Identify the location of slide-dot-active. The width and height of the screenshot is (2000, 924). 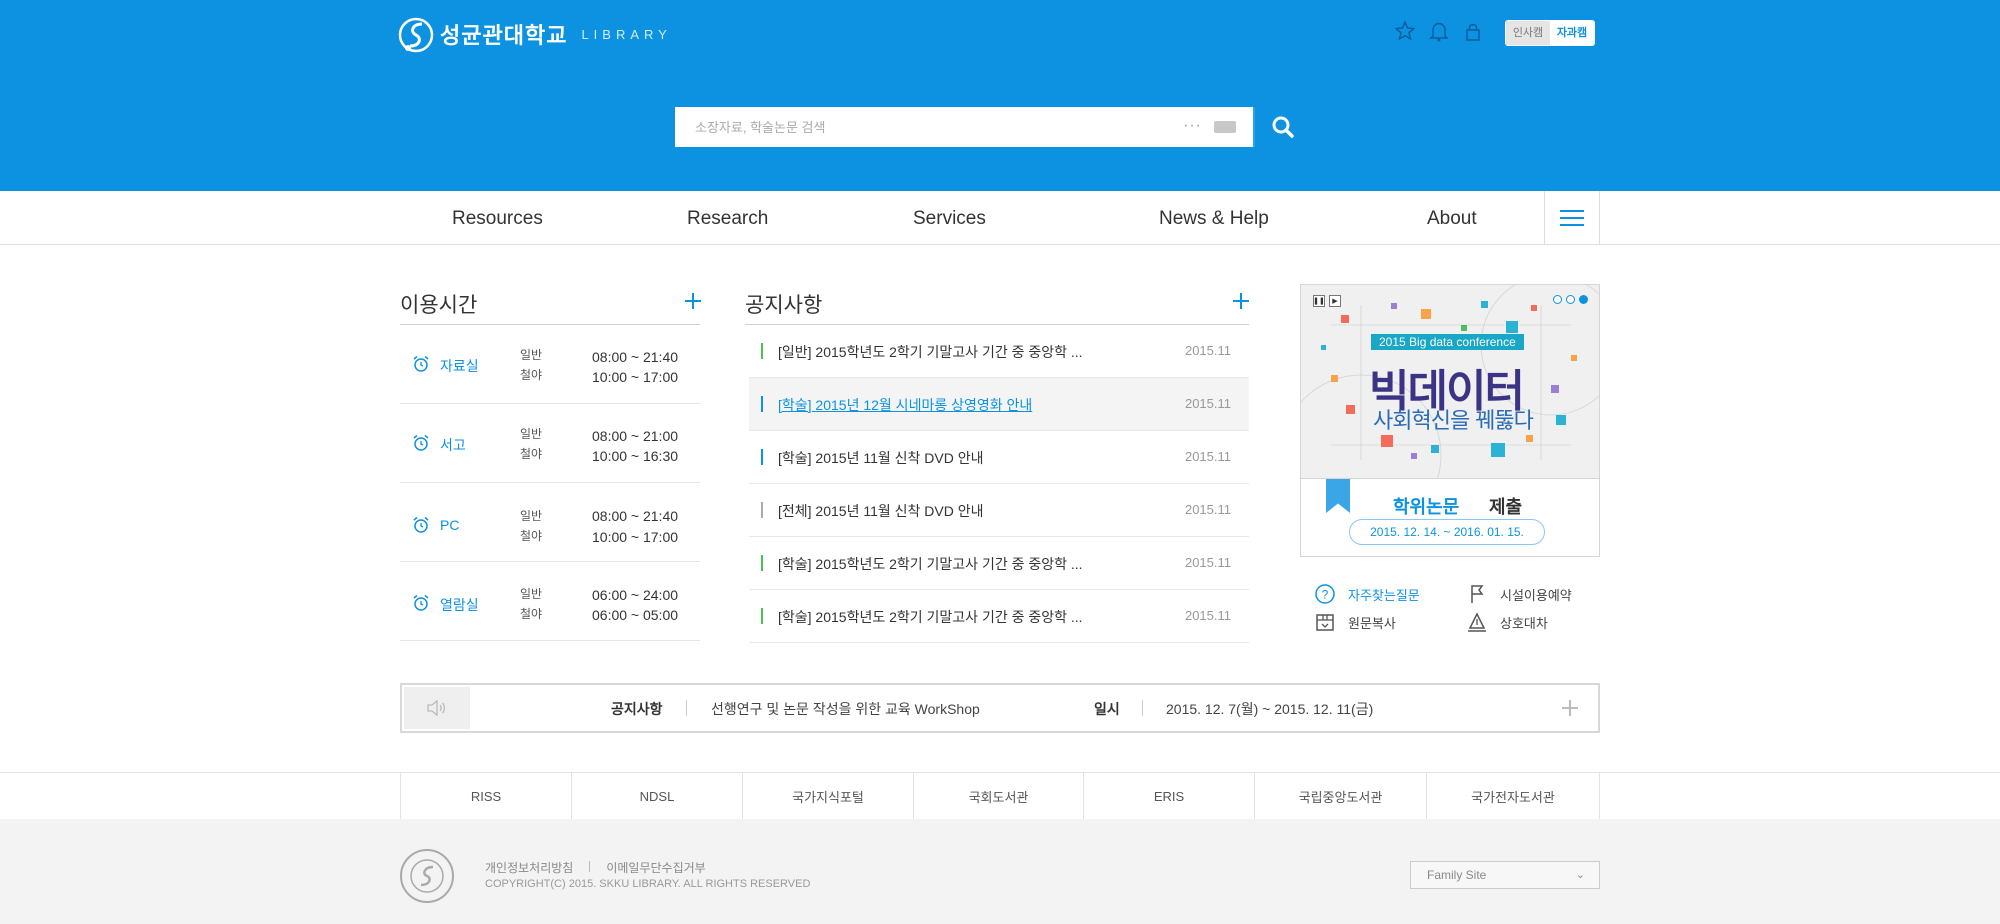
(1583, 299).